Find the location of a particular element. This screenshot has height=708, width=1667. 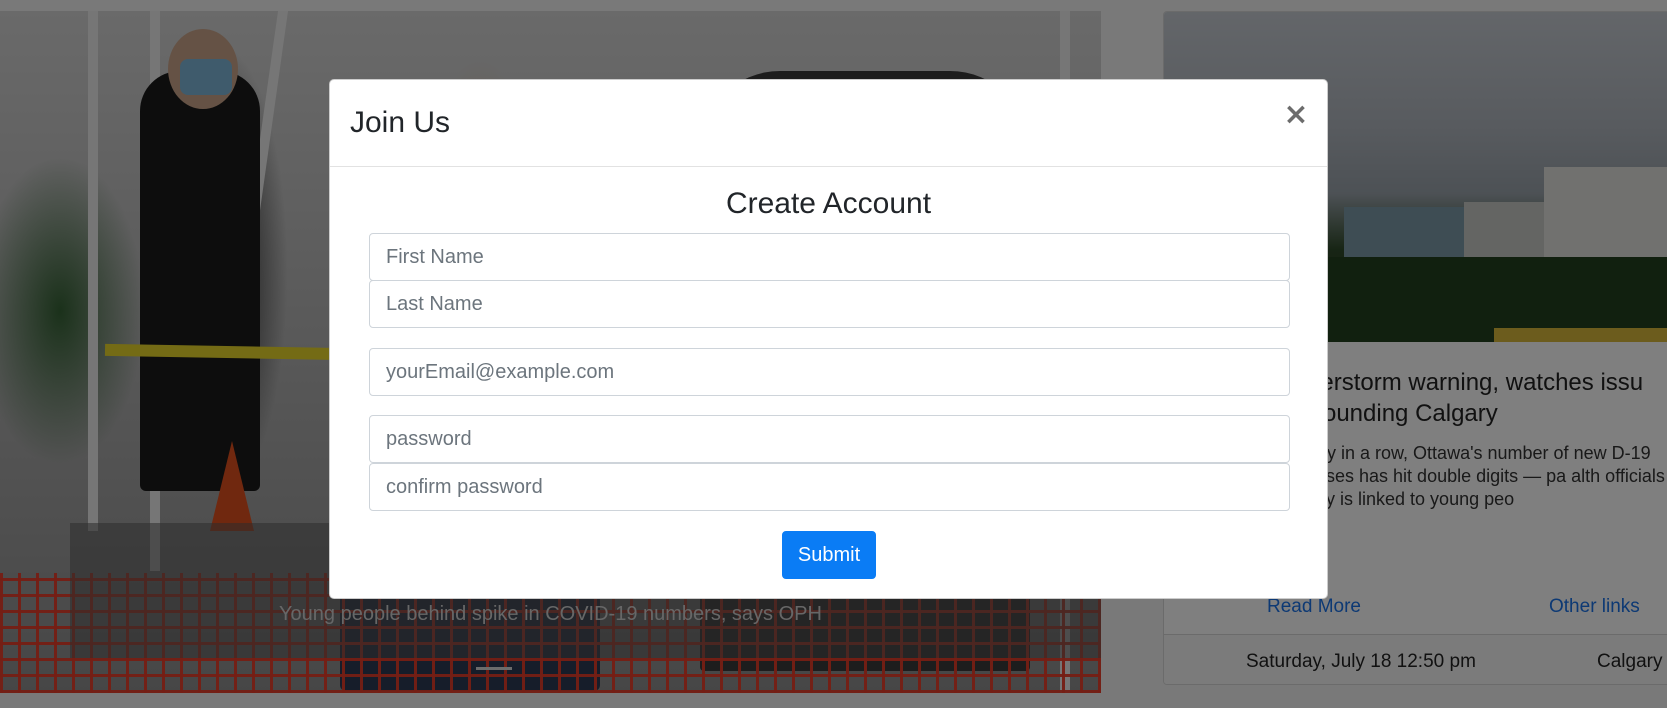

close-icon: × is located at coordinates (1296, 115).